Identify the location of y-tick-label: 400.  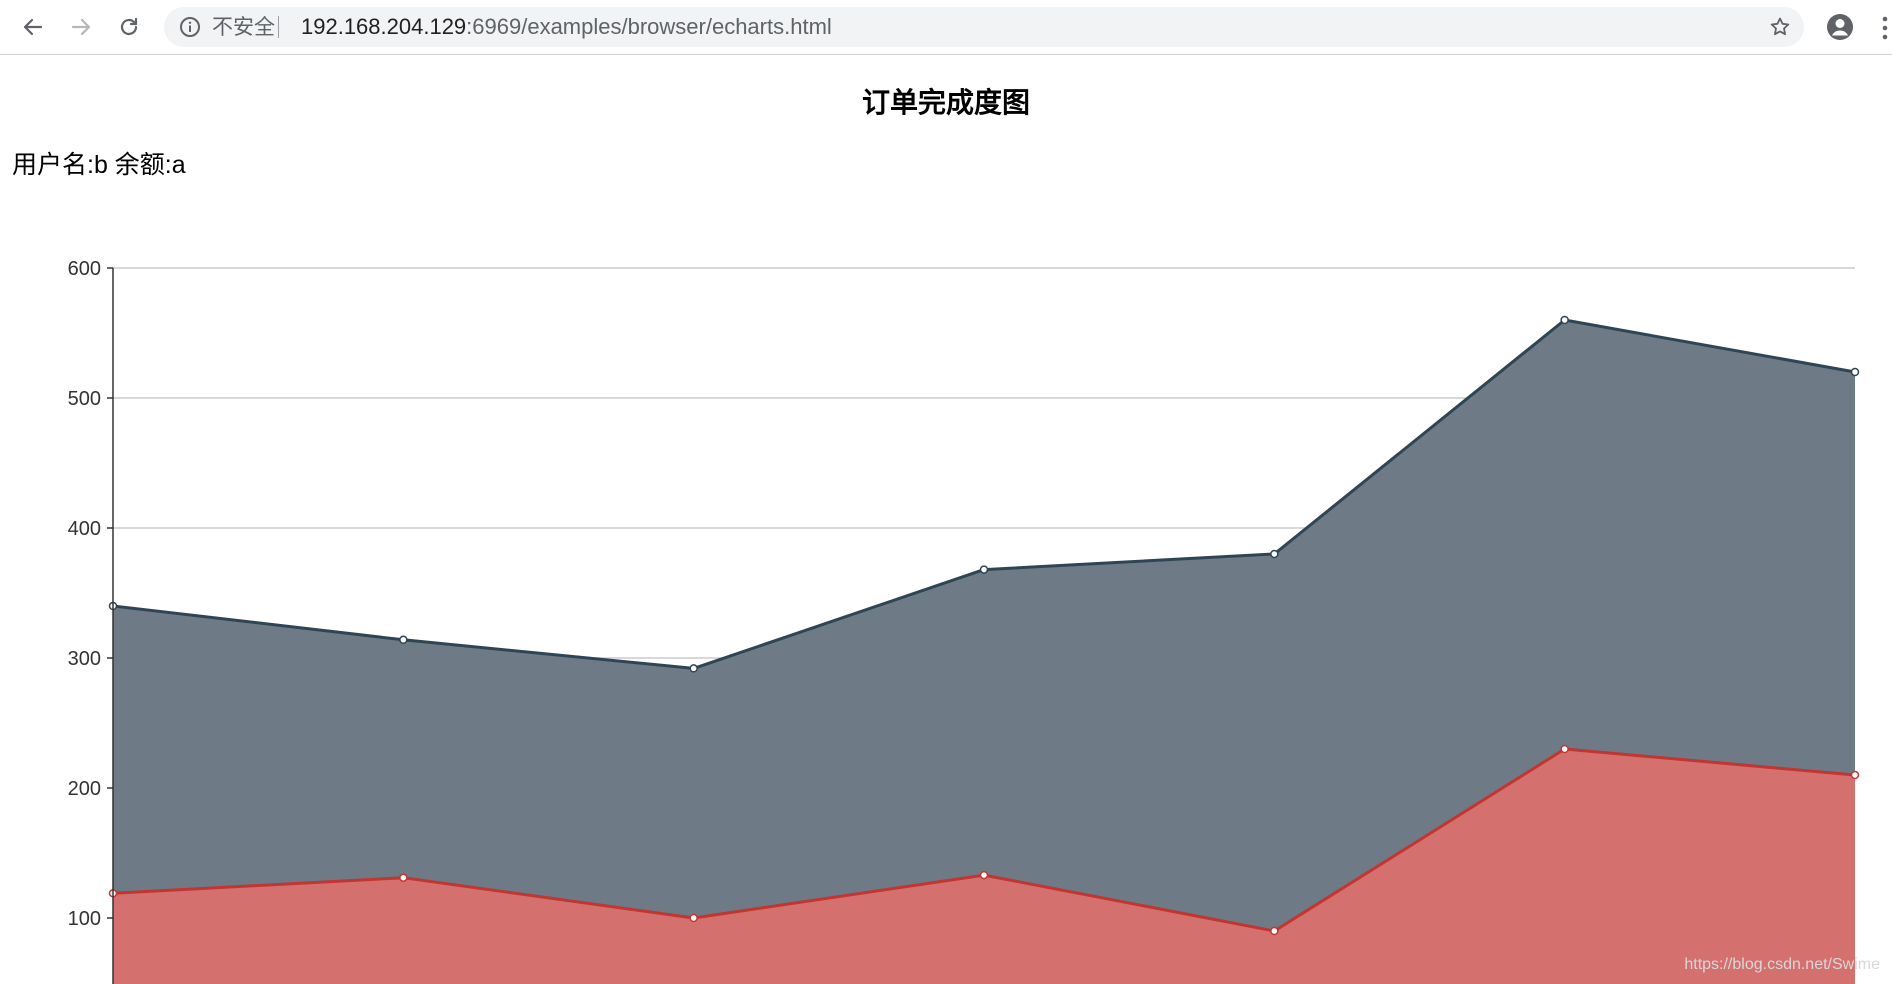
(84, 529).